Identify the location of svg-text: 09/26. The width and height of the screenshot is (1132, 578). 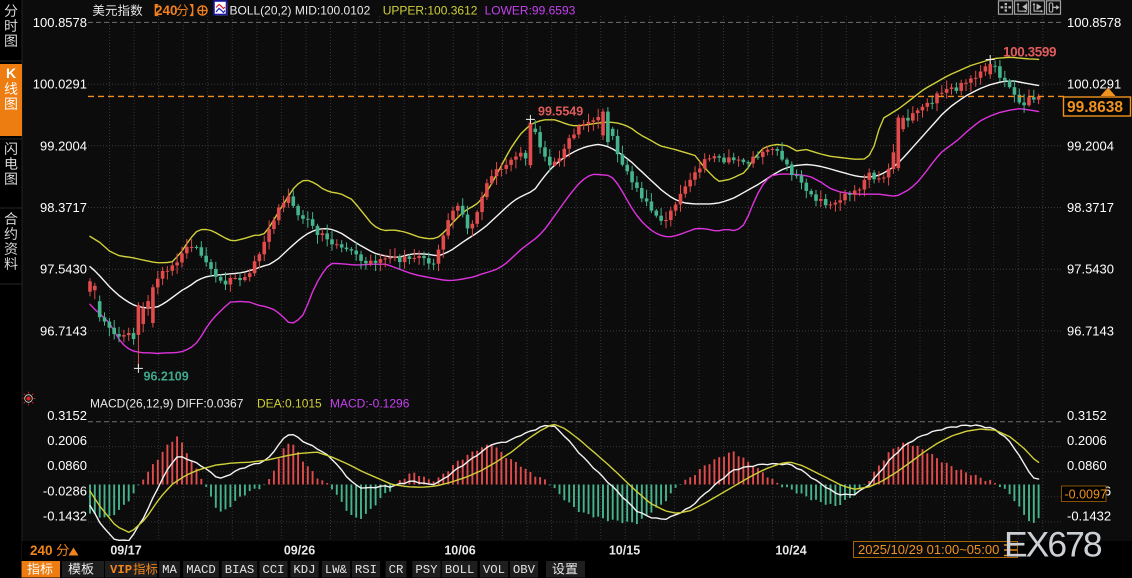
(299, 551).